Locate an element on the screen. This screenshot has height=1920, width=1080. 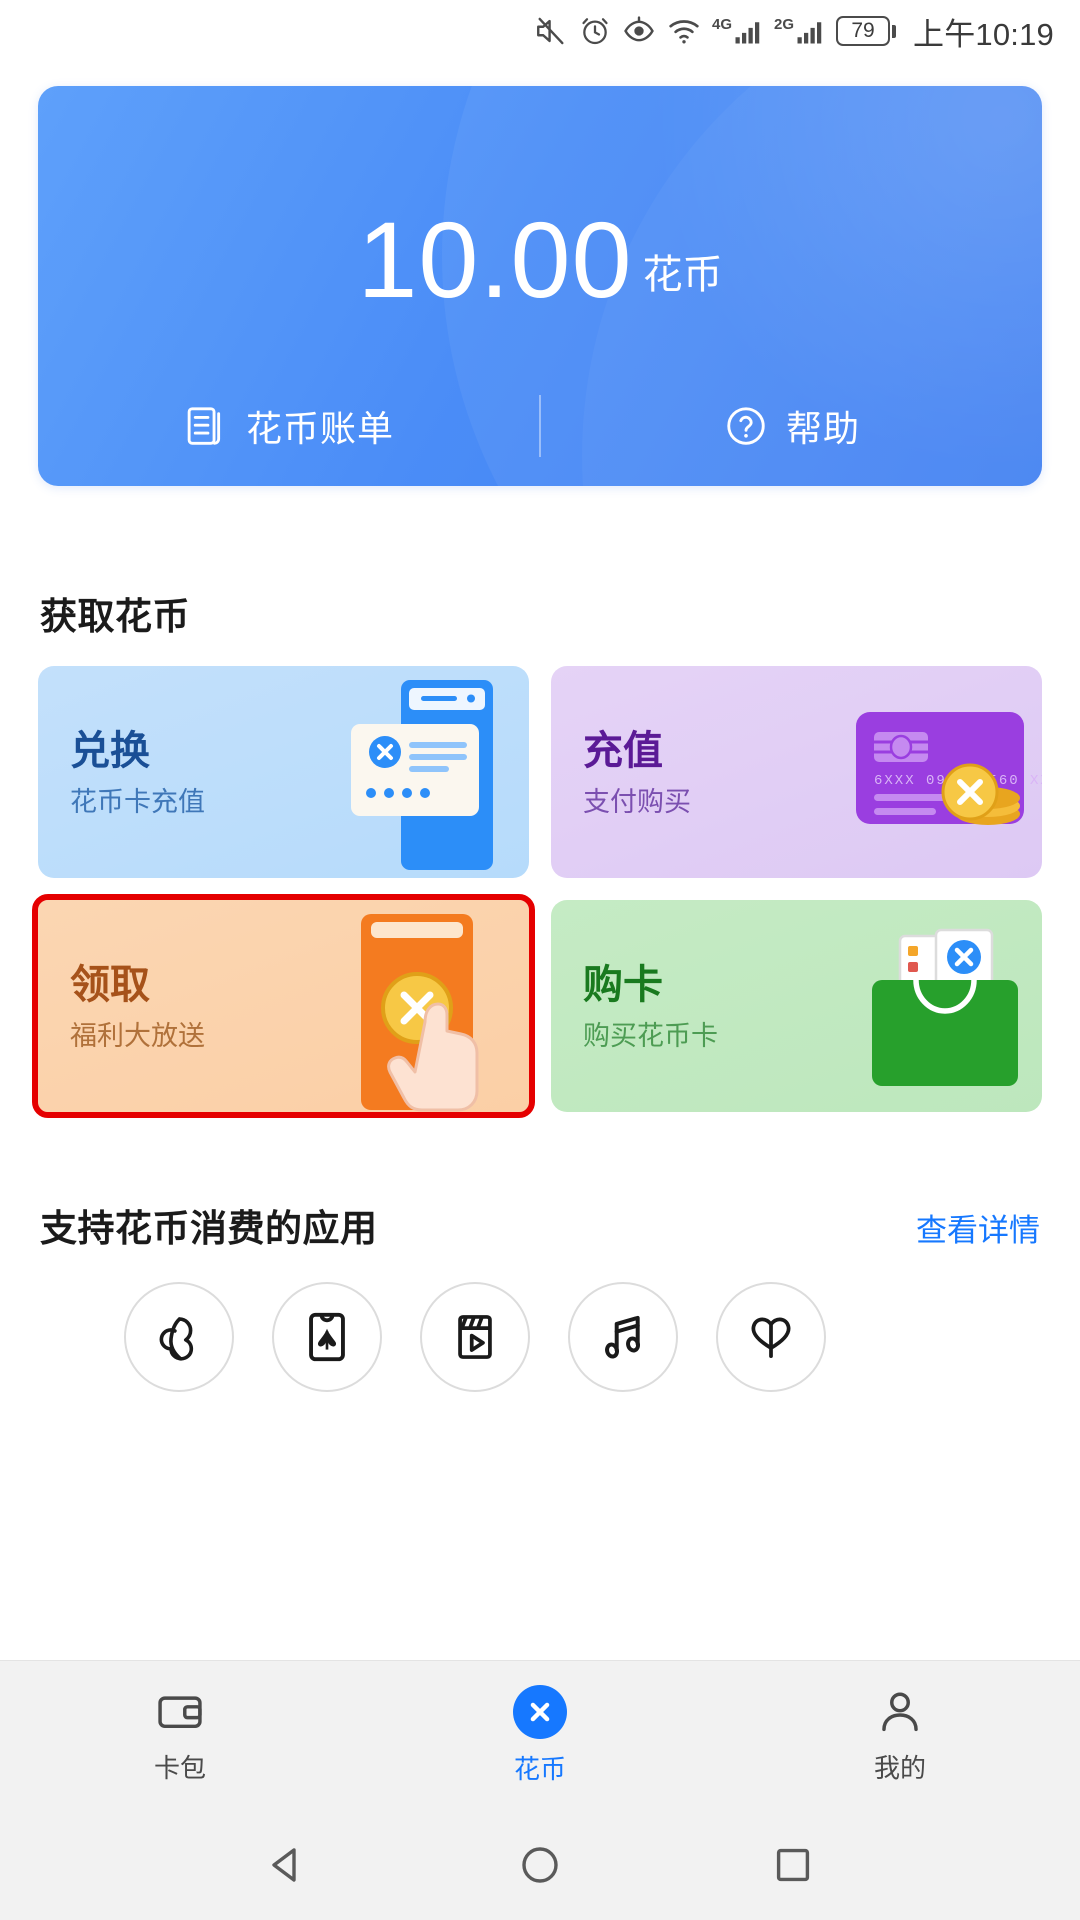
app-item-music is located at coordinates (623, 1337).